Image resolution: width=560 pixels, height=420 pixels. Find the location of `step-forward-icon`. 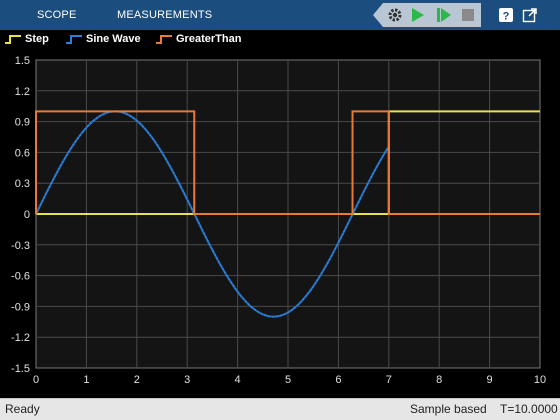

step-forward-icon is located at coordinates (444, 15).